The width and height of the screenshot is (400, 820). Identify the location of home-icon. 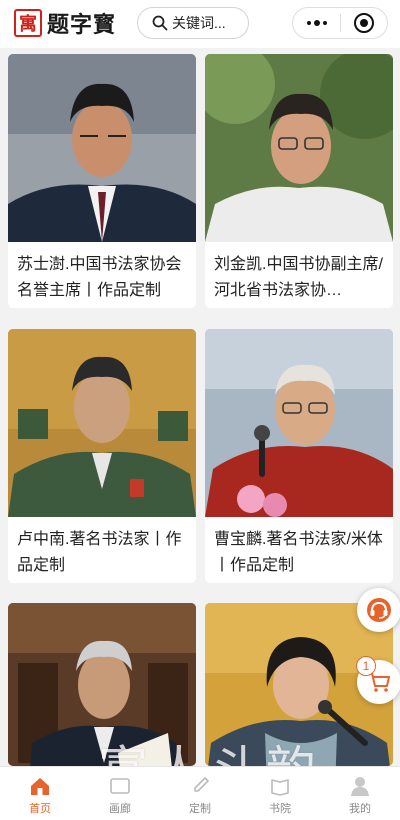
(40, 786).